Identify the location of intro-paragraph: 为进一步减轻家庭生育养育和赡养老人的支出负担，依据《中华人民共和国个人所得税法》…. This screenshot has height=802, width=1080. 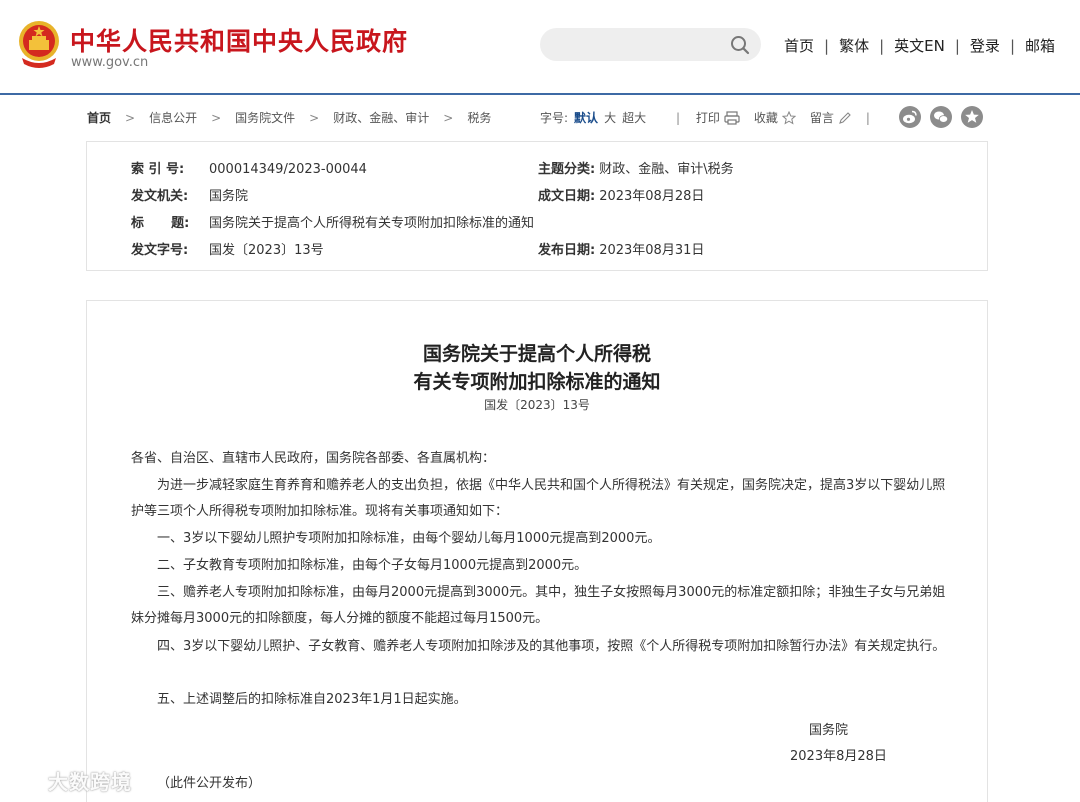
(538, 498).